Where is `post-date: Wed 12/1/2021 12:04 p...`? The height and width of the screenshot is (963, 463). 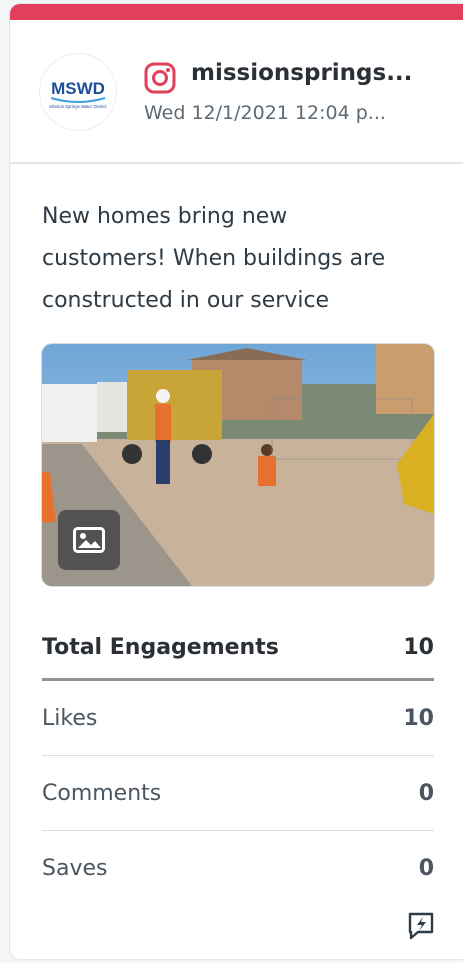 post-date: Wed 12/1/2021 12:04 p... is located at coordinates (265, 113).